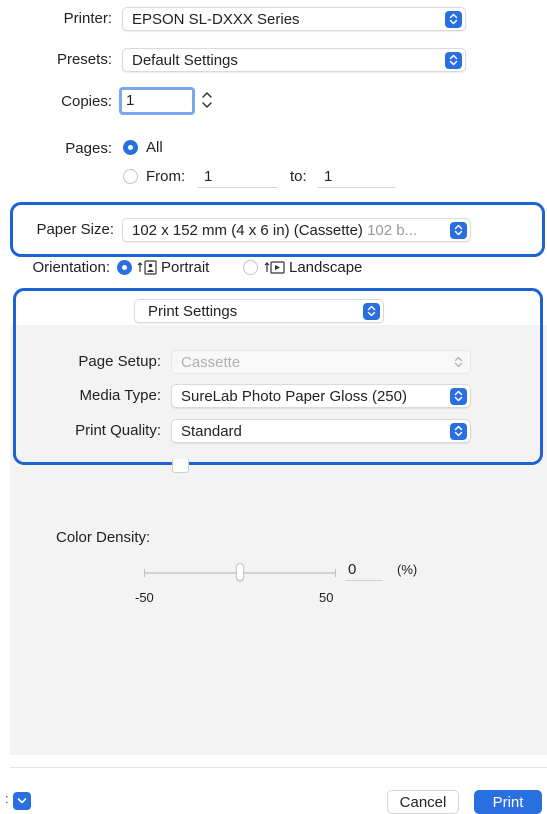 This screenshot has height=814, width=547. Describe the element at coordinates (238, 177) in the screenshot. I see `pages-from-field: 1` at that location.